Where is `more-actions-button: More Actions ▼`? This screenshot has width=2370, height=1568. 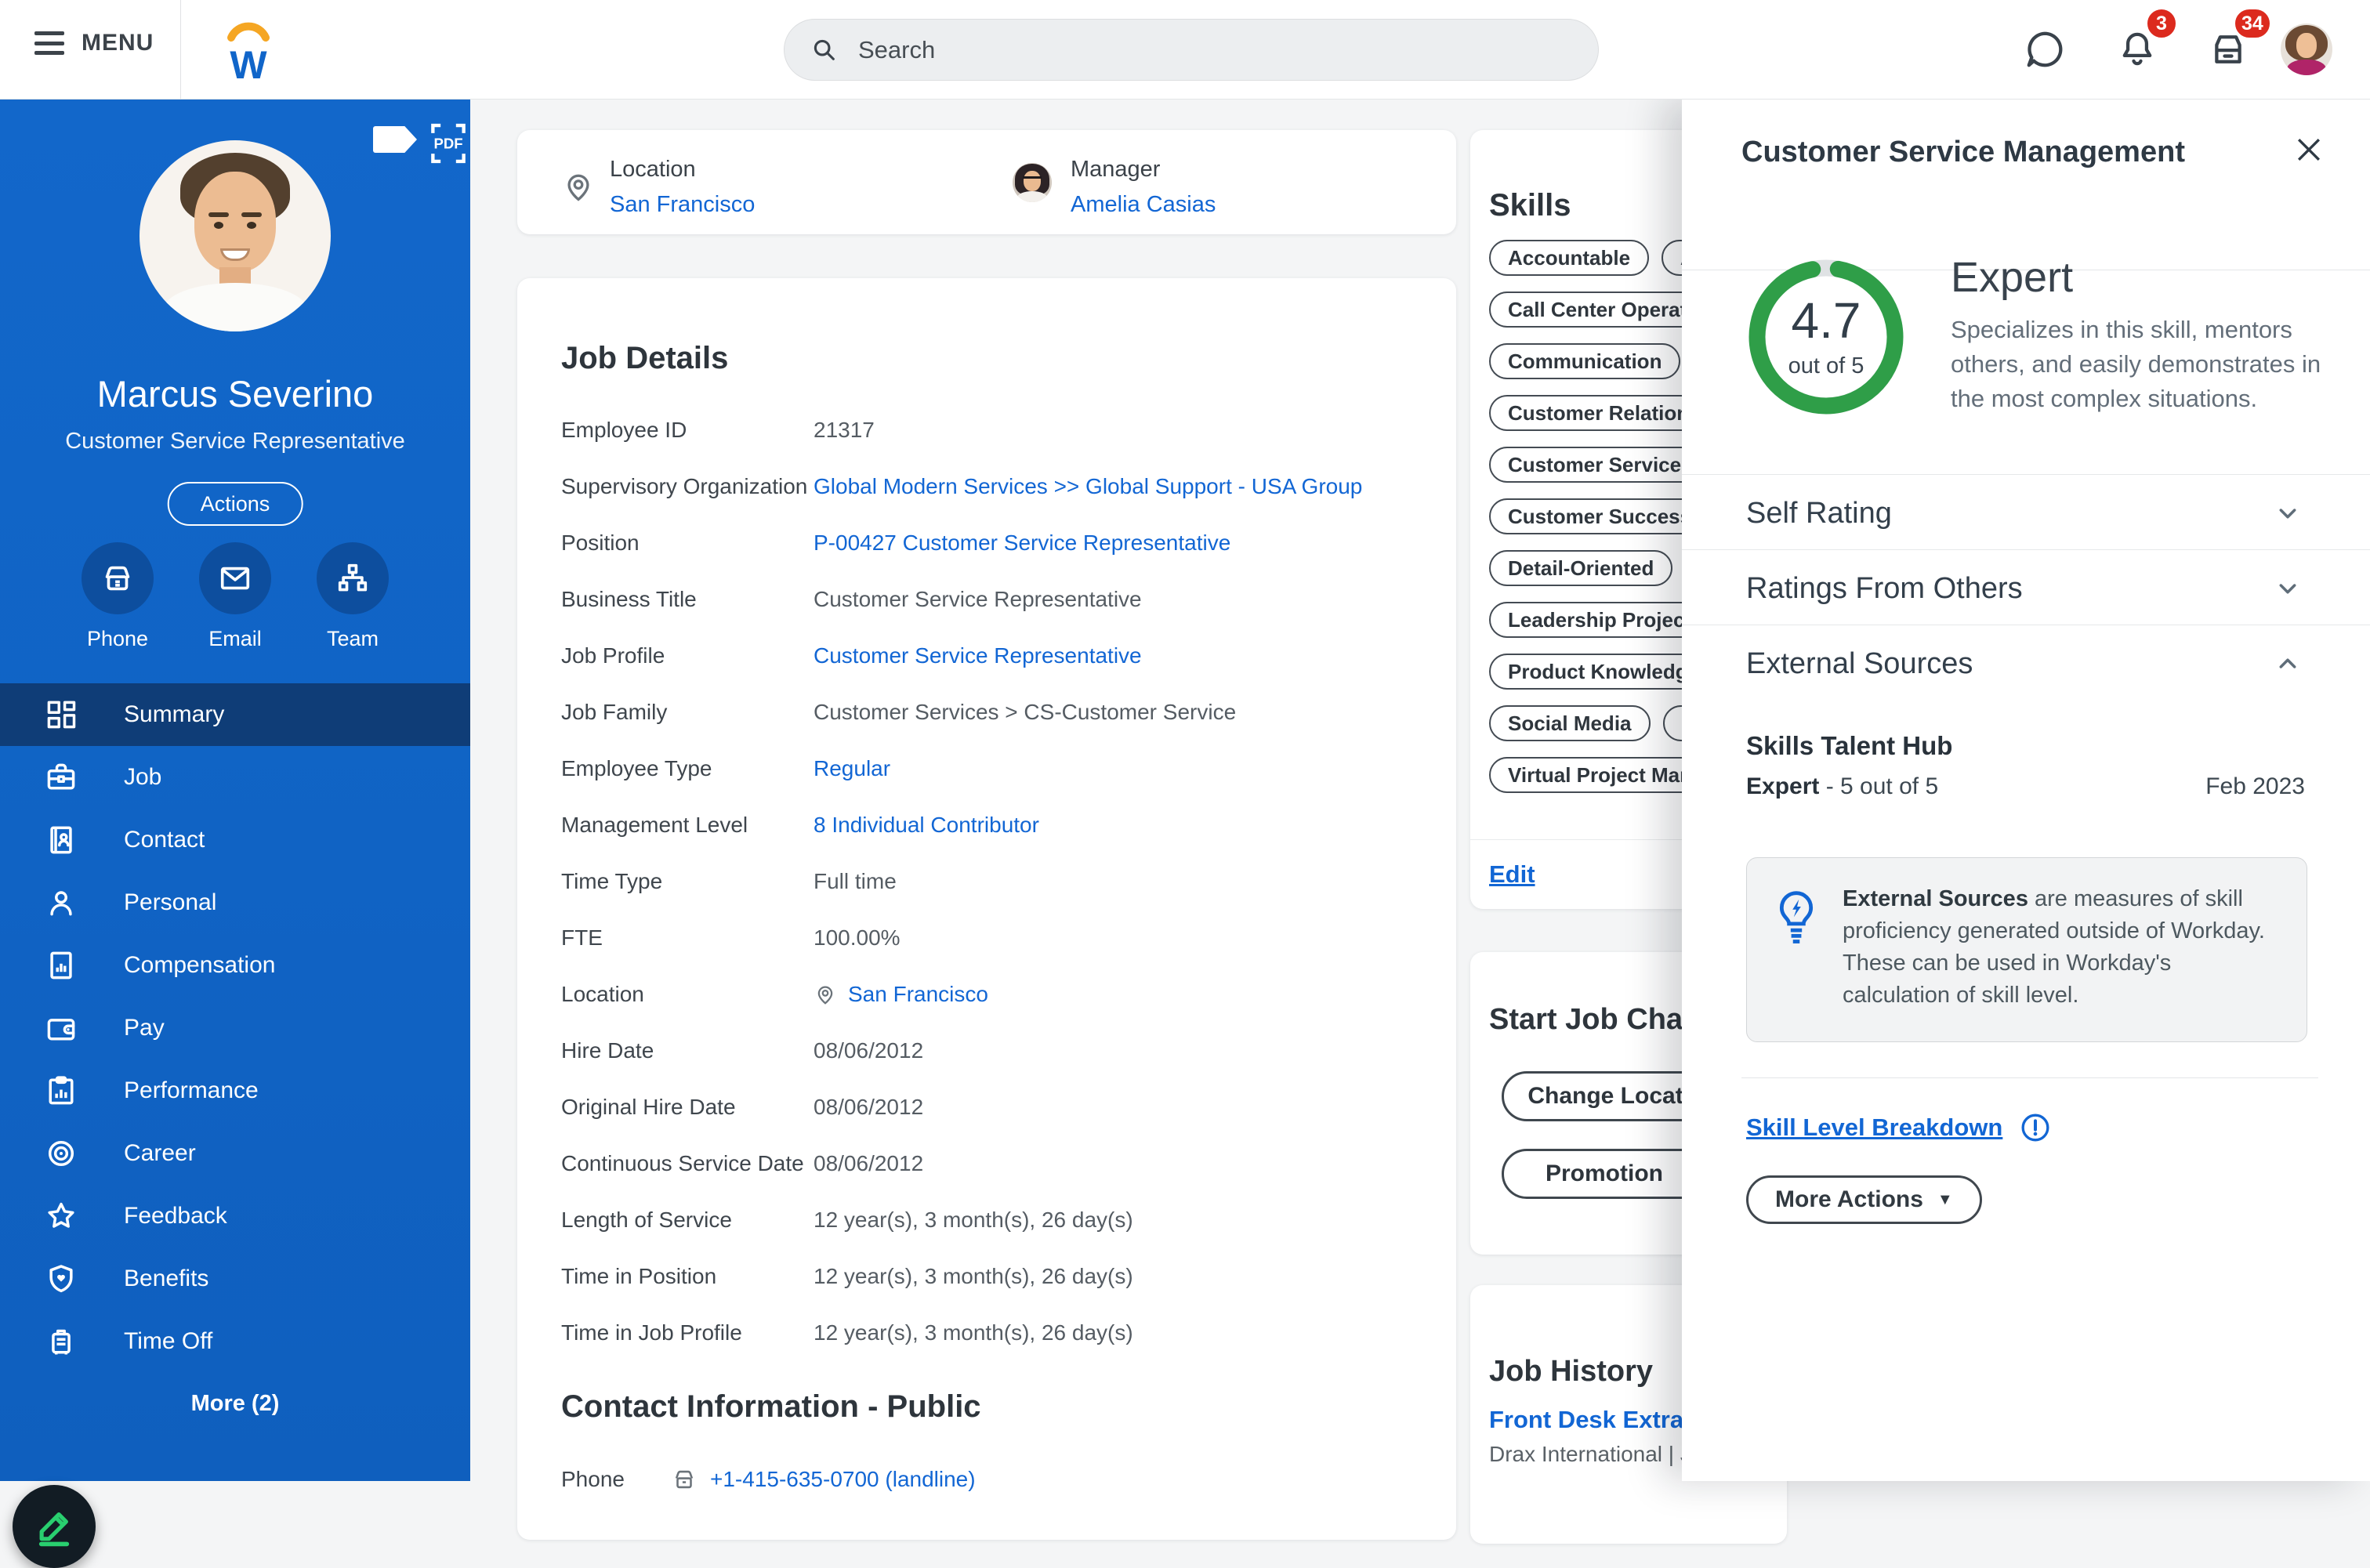 more-actions-button: More Actions ▼ is located at coordinates (1864, 1199).